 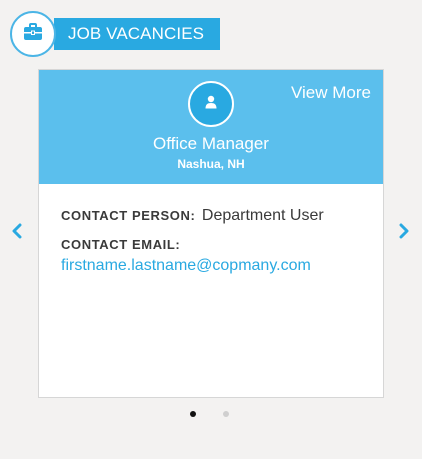 What do you see at coordinates (121, 244) in the screenshot?
I see `contact-email-label: CONTACT EMAIL:` at bounding box center [121, 244].